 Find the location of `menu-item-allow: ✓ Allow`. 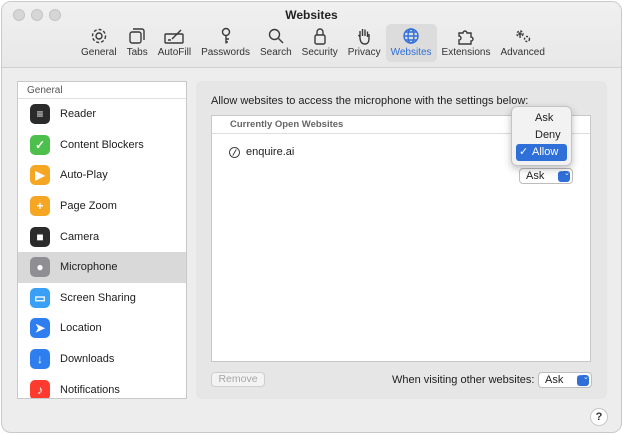

menu-item-allow: ✓ Allow is located at coordinates (541, 152).